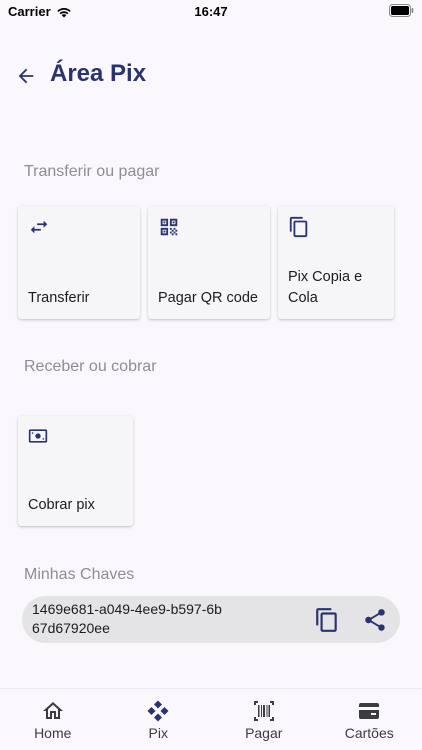  I want to click on receive-section-title: Receber ou cobrar, so click(90, 366).